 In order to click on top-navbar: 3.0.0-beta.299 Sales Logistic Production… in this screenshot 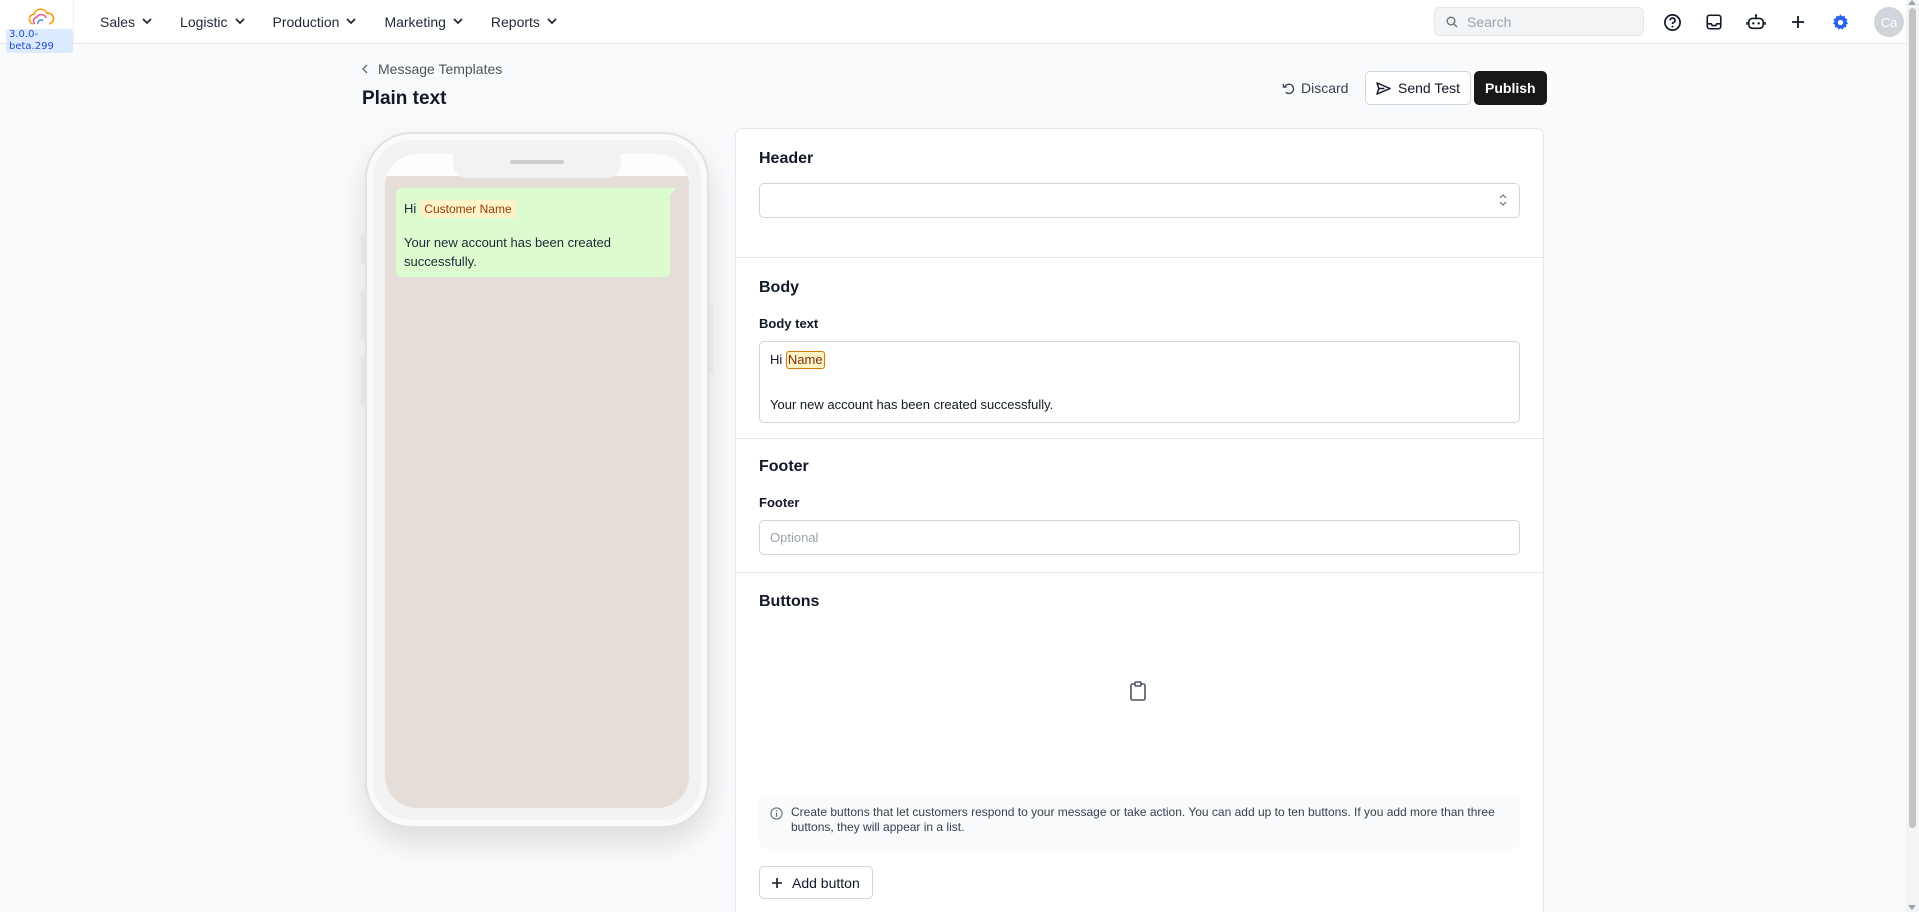, I will do `click(953, 26)`.